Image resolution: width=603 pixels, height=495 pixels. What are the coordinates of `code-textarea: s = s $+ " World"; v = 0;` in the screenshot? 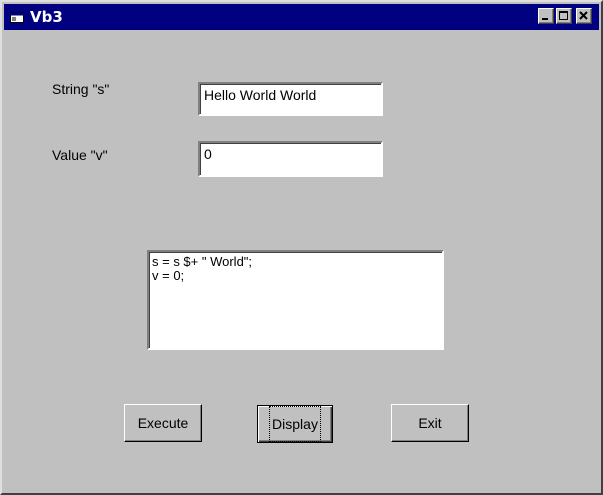 It's located at (295, 300).